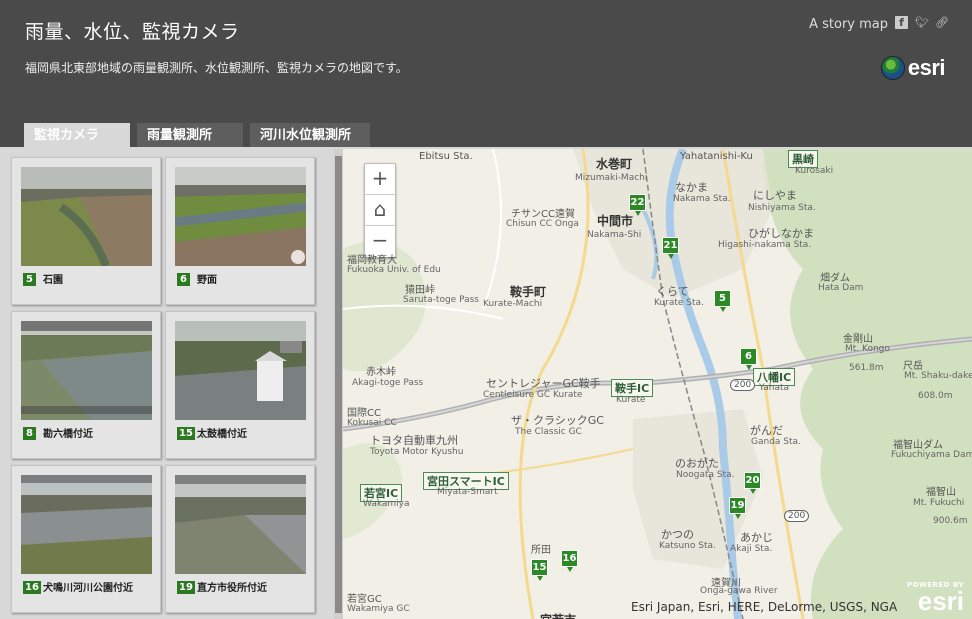 This screenshot has width=972, height=619. Describe the element at coordinates (716, 156) in the screenshot. I see `map-label: Yahatanishi-Ku` at that location.